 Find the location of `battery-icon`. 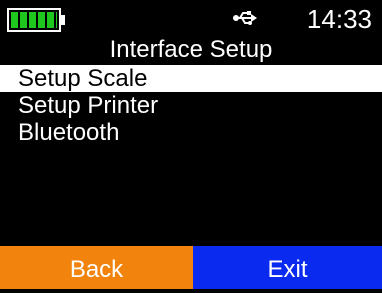

battery-icon is located at coordinates (34, 20).